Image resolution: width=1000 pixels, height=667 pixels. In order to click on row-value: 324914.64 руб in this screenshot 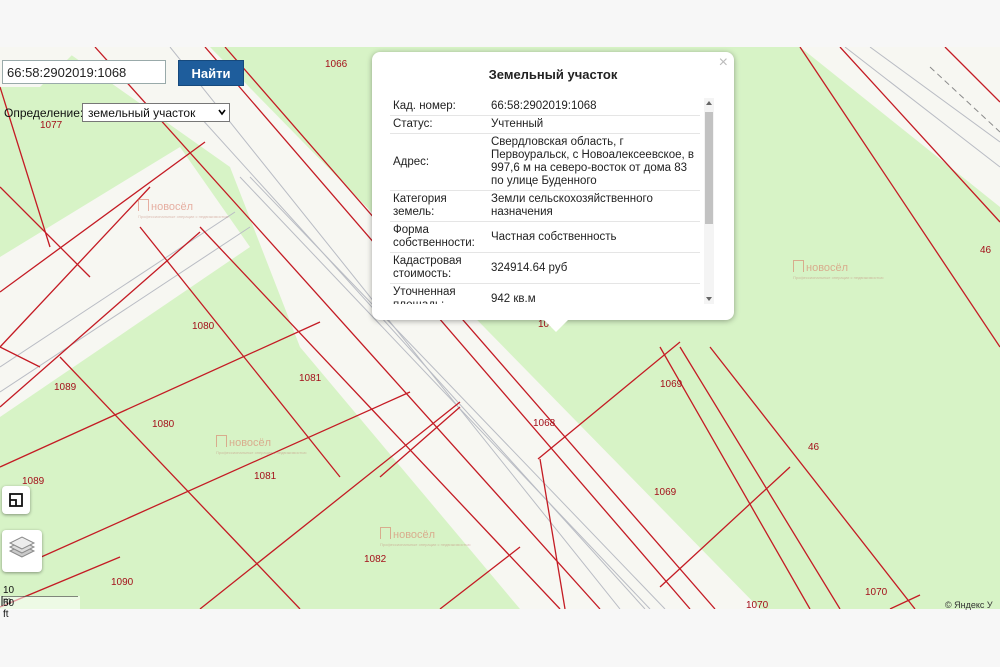, I will do `click(591, 268)`.